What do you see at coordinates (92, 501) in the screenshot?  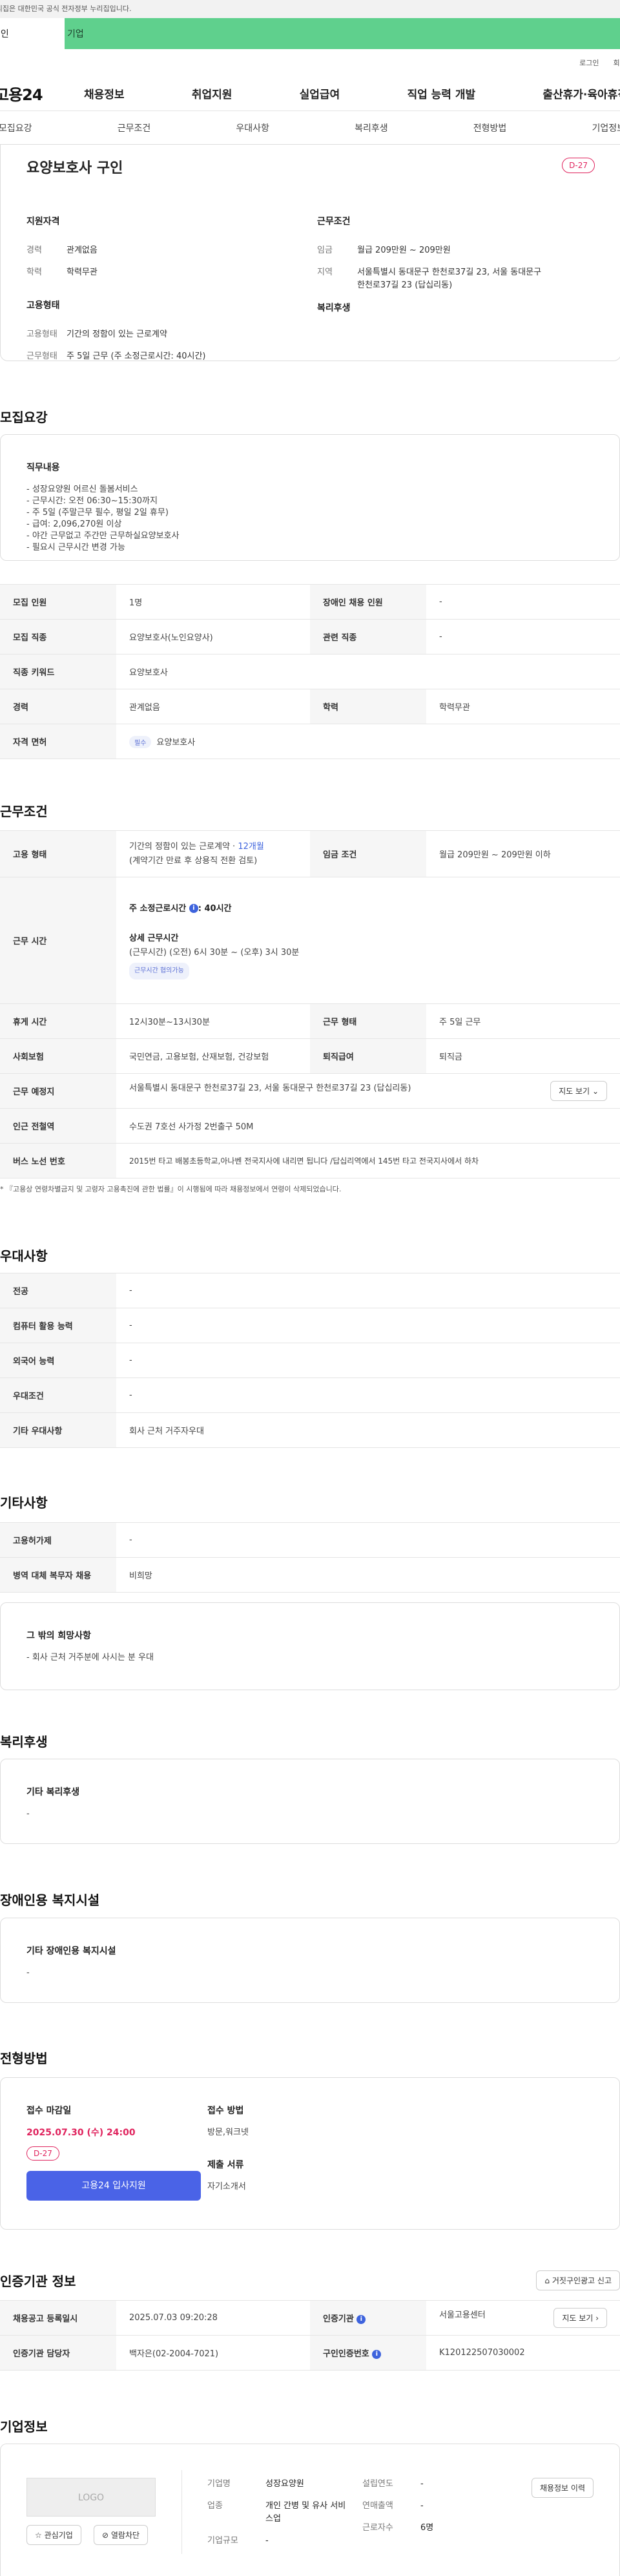 I see `duty-line: - 근무시간: 오전 06:30~15:30까지` at bounding box center [92, 501].